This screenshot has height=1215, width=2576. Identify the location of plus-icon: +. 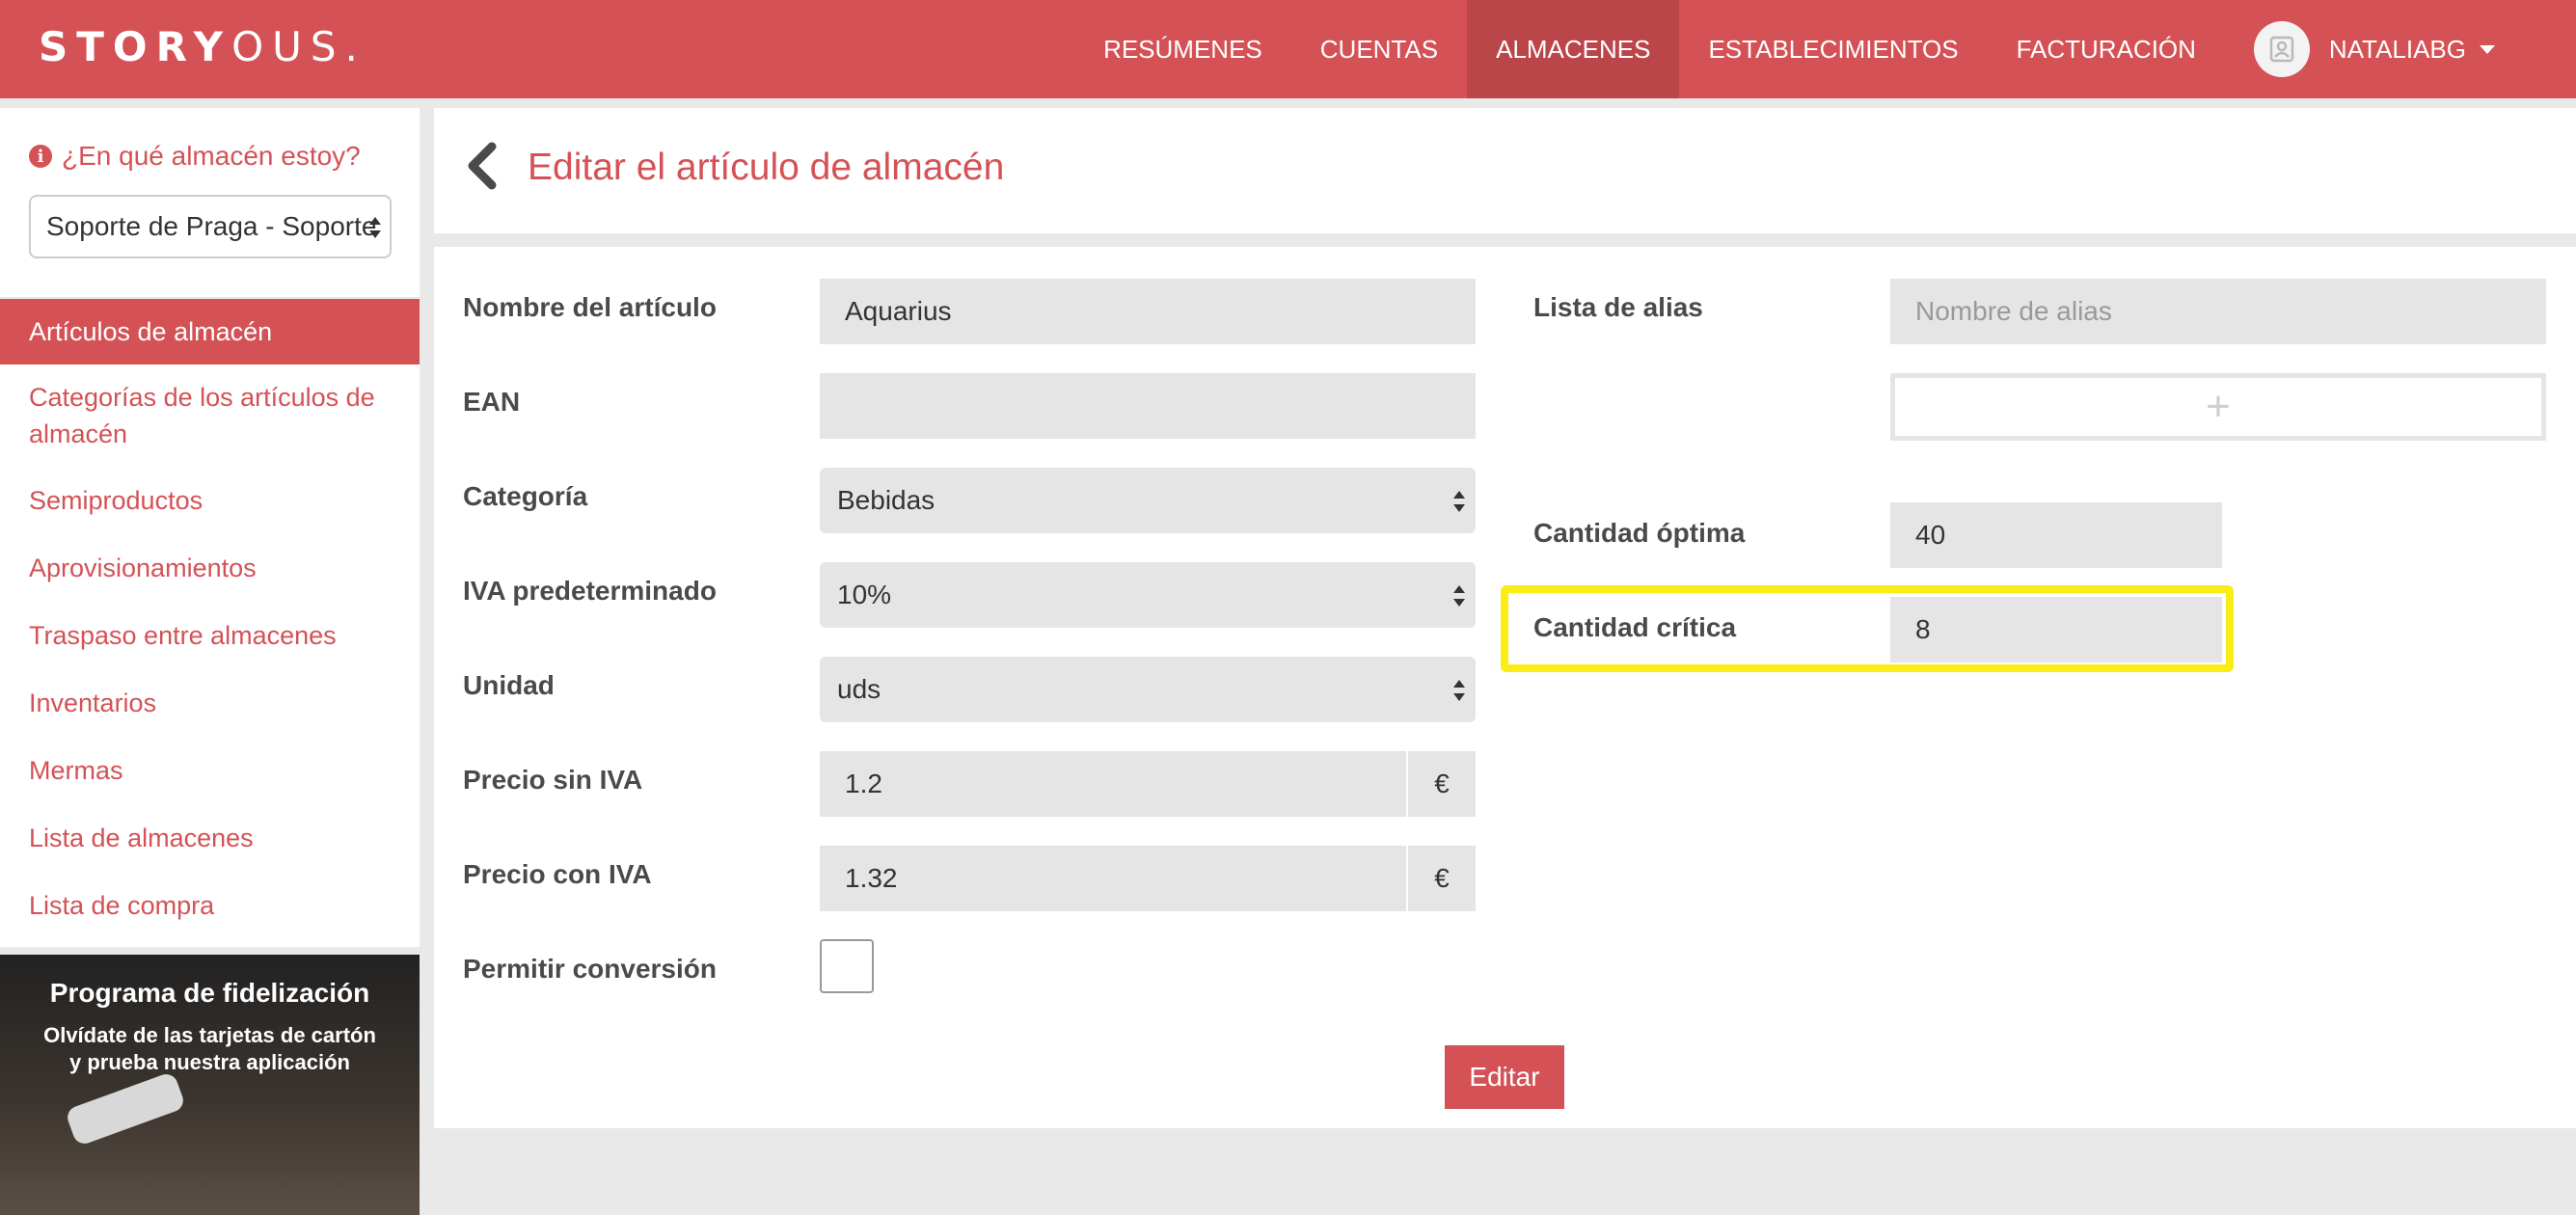
(2218, 406).